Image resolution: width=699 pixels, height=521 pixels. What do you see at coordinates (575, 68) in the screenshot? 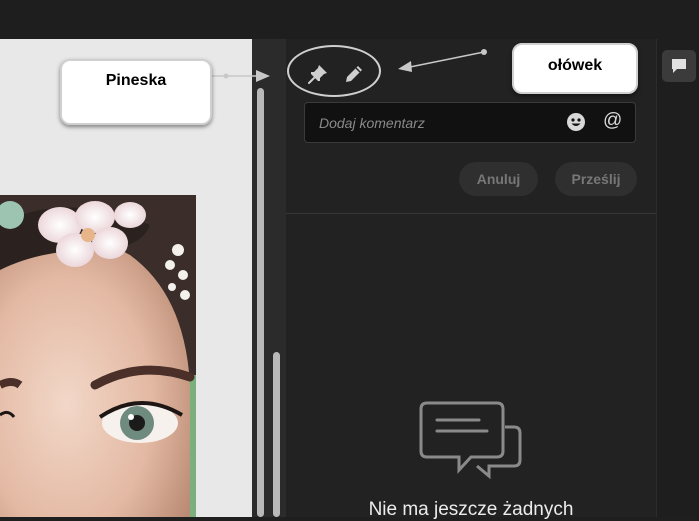
I see `pencil-callout: ołówek` at bounding box center [575, 68].